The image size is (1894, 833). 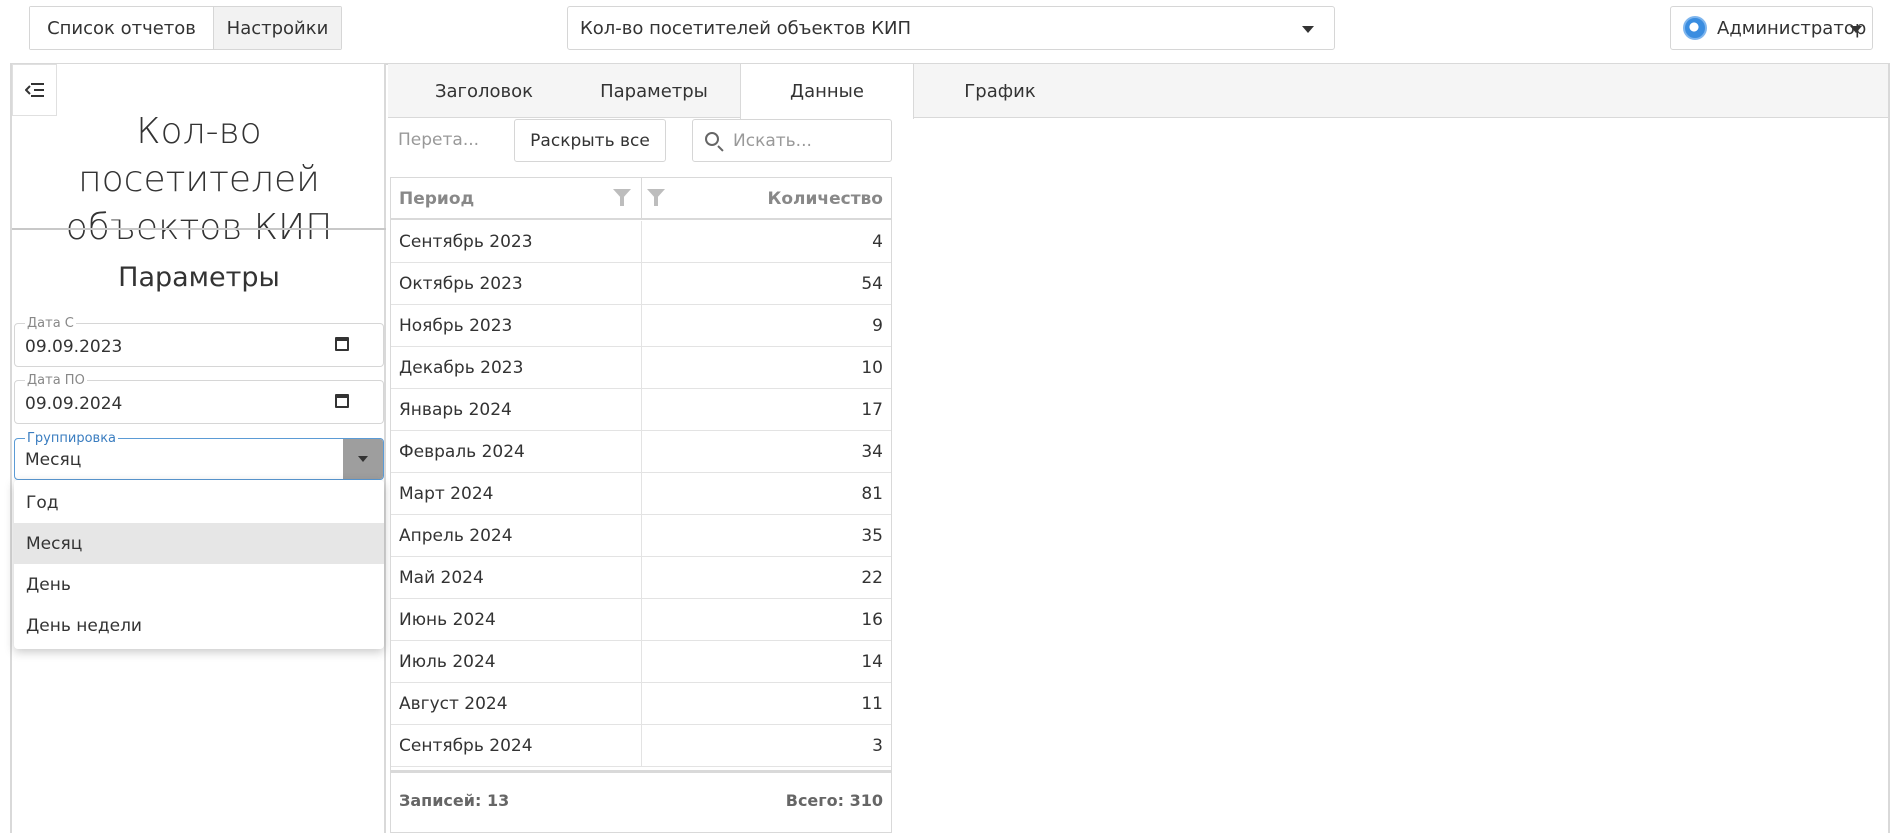 I want to click on tab-parameters: Параметры, so click(x=654, y=91).